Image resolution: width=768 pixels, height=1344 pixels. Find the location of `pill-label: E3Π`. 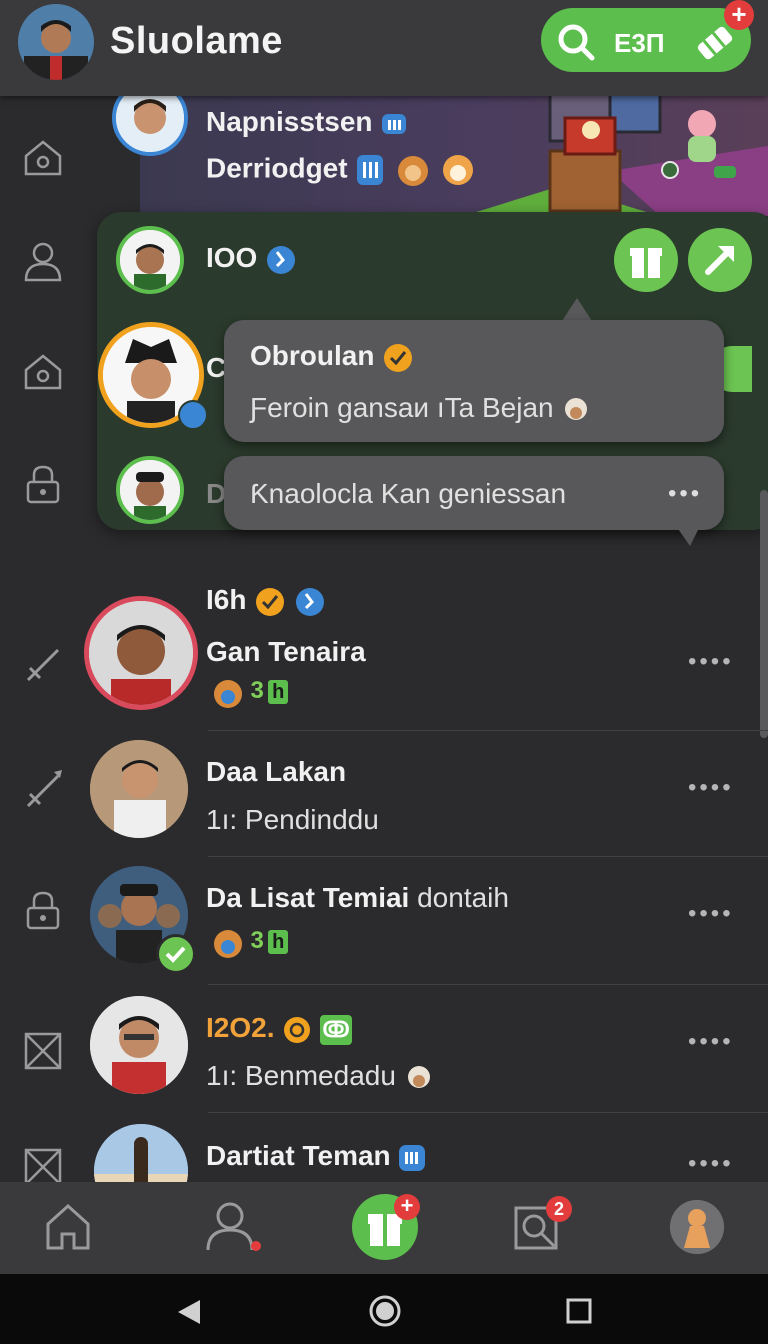

pill-label: E3Π is located at coordinates (639, 43).